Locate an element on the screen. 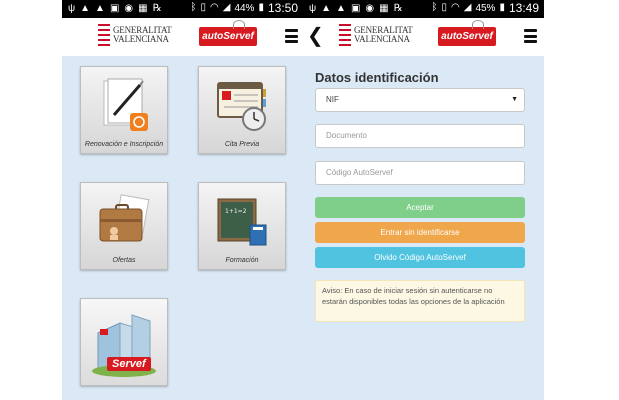 The height and width of the screenshot is (400, 619). caret-down-icon: ▼ is located at coordinates (514, 99).